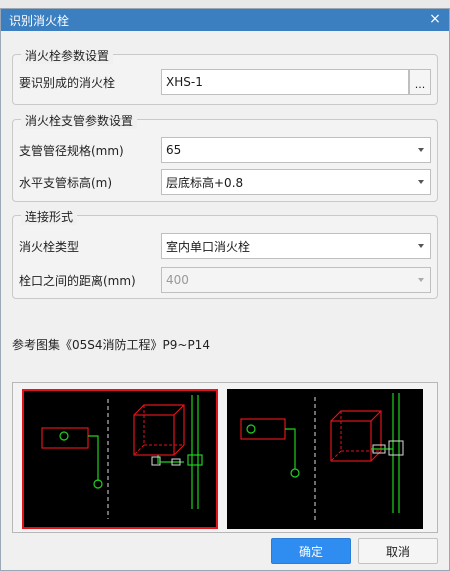 The height and width of the screenshot is (571, 450). I want to click on pipe-size-label: 支管管径规格(mm), so click(71, 150).